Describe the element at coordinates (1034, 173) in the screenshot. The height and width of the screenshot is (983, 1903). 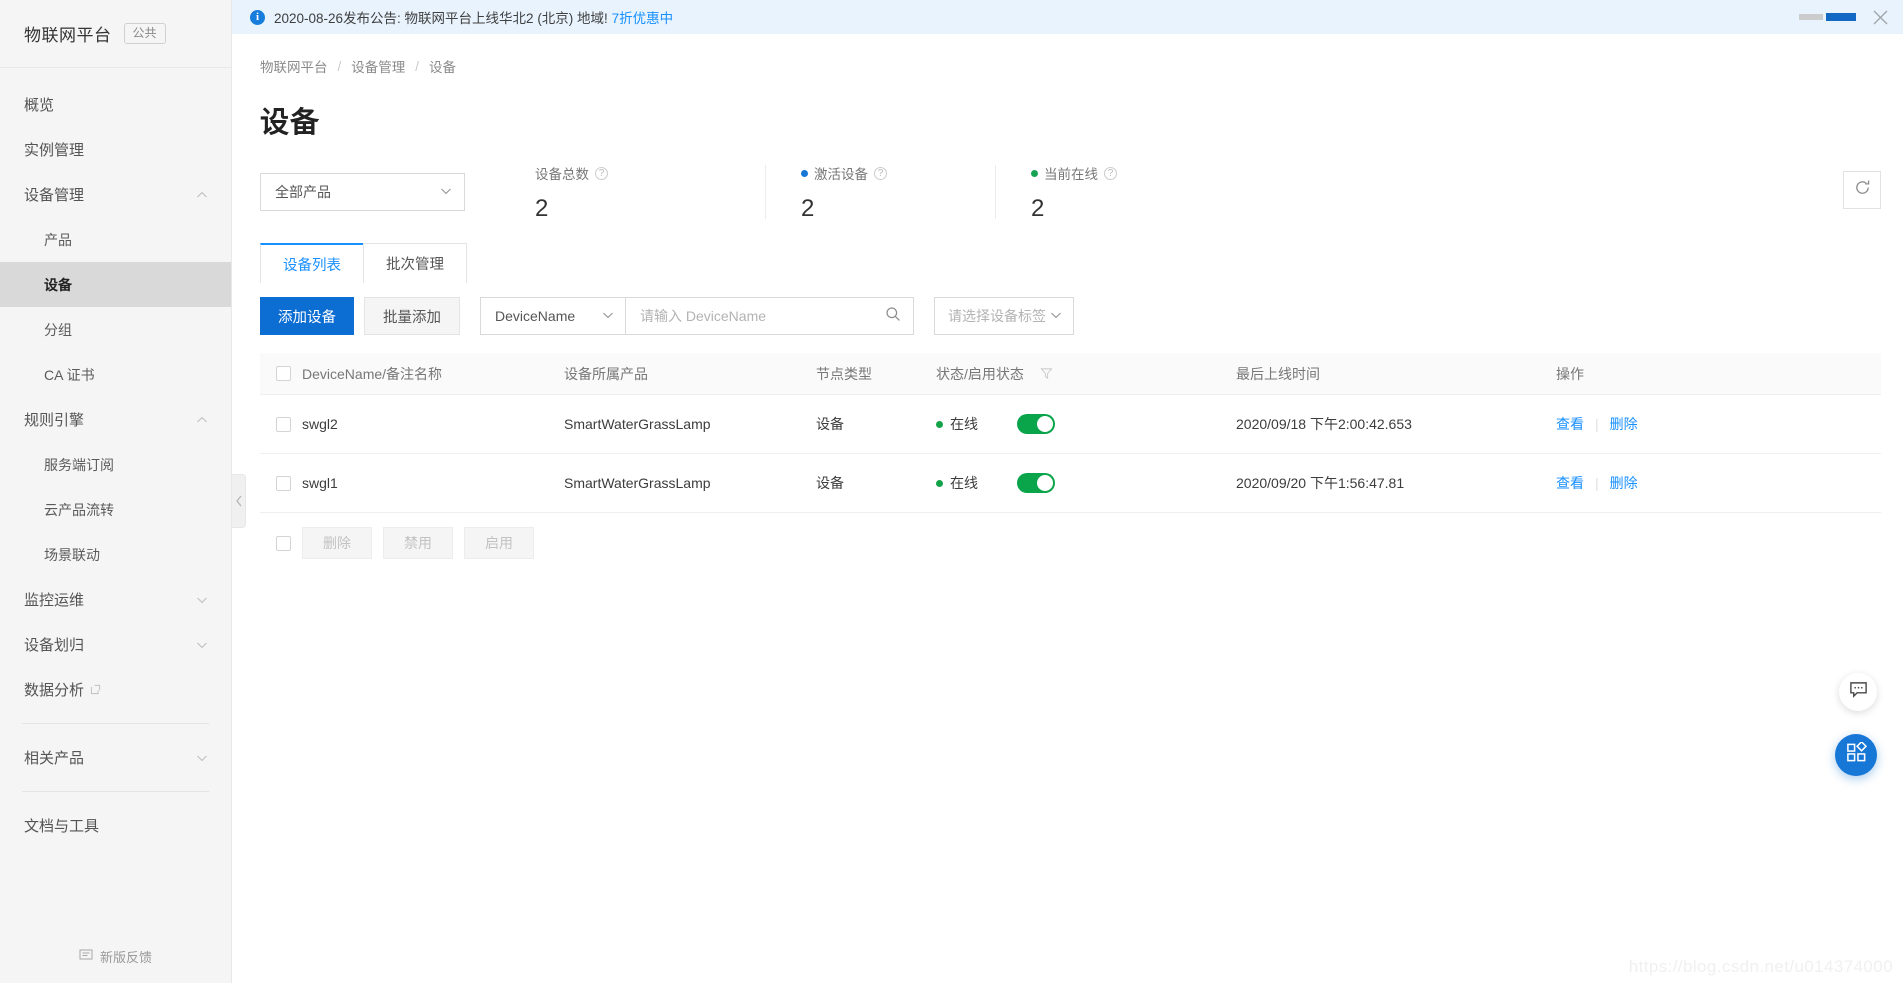
I see `status-bullet-online` at that location.